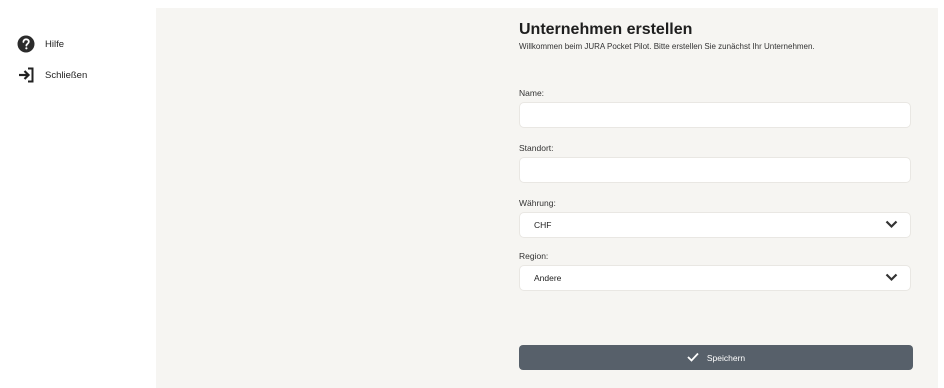 The height and width of the screenshot is (388, 944). What do you see at coordinates (715, 278) in the screenshot?
I see `region-select: Andere` at bounding box center [715, 278].